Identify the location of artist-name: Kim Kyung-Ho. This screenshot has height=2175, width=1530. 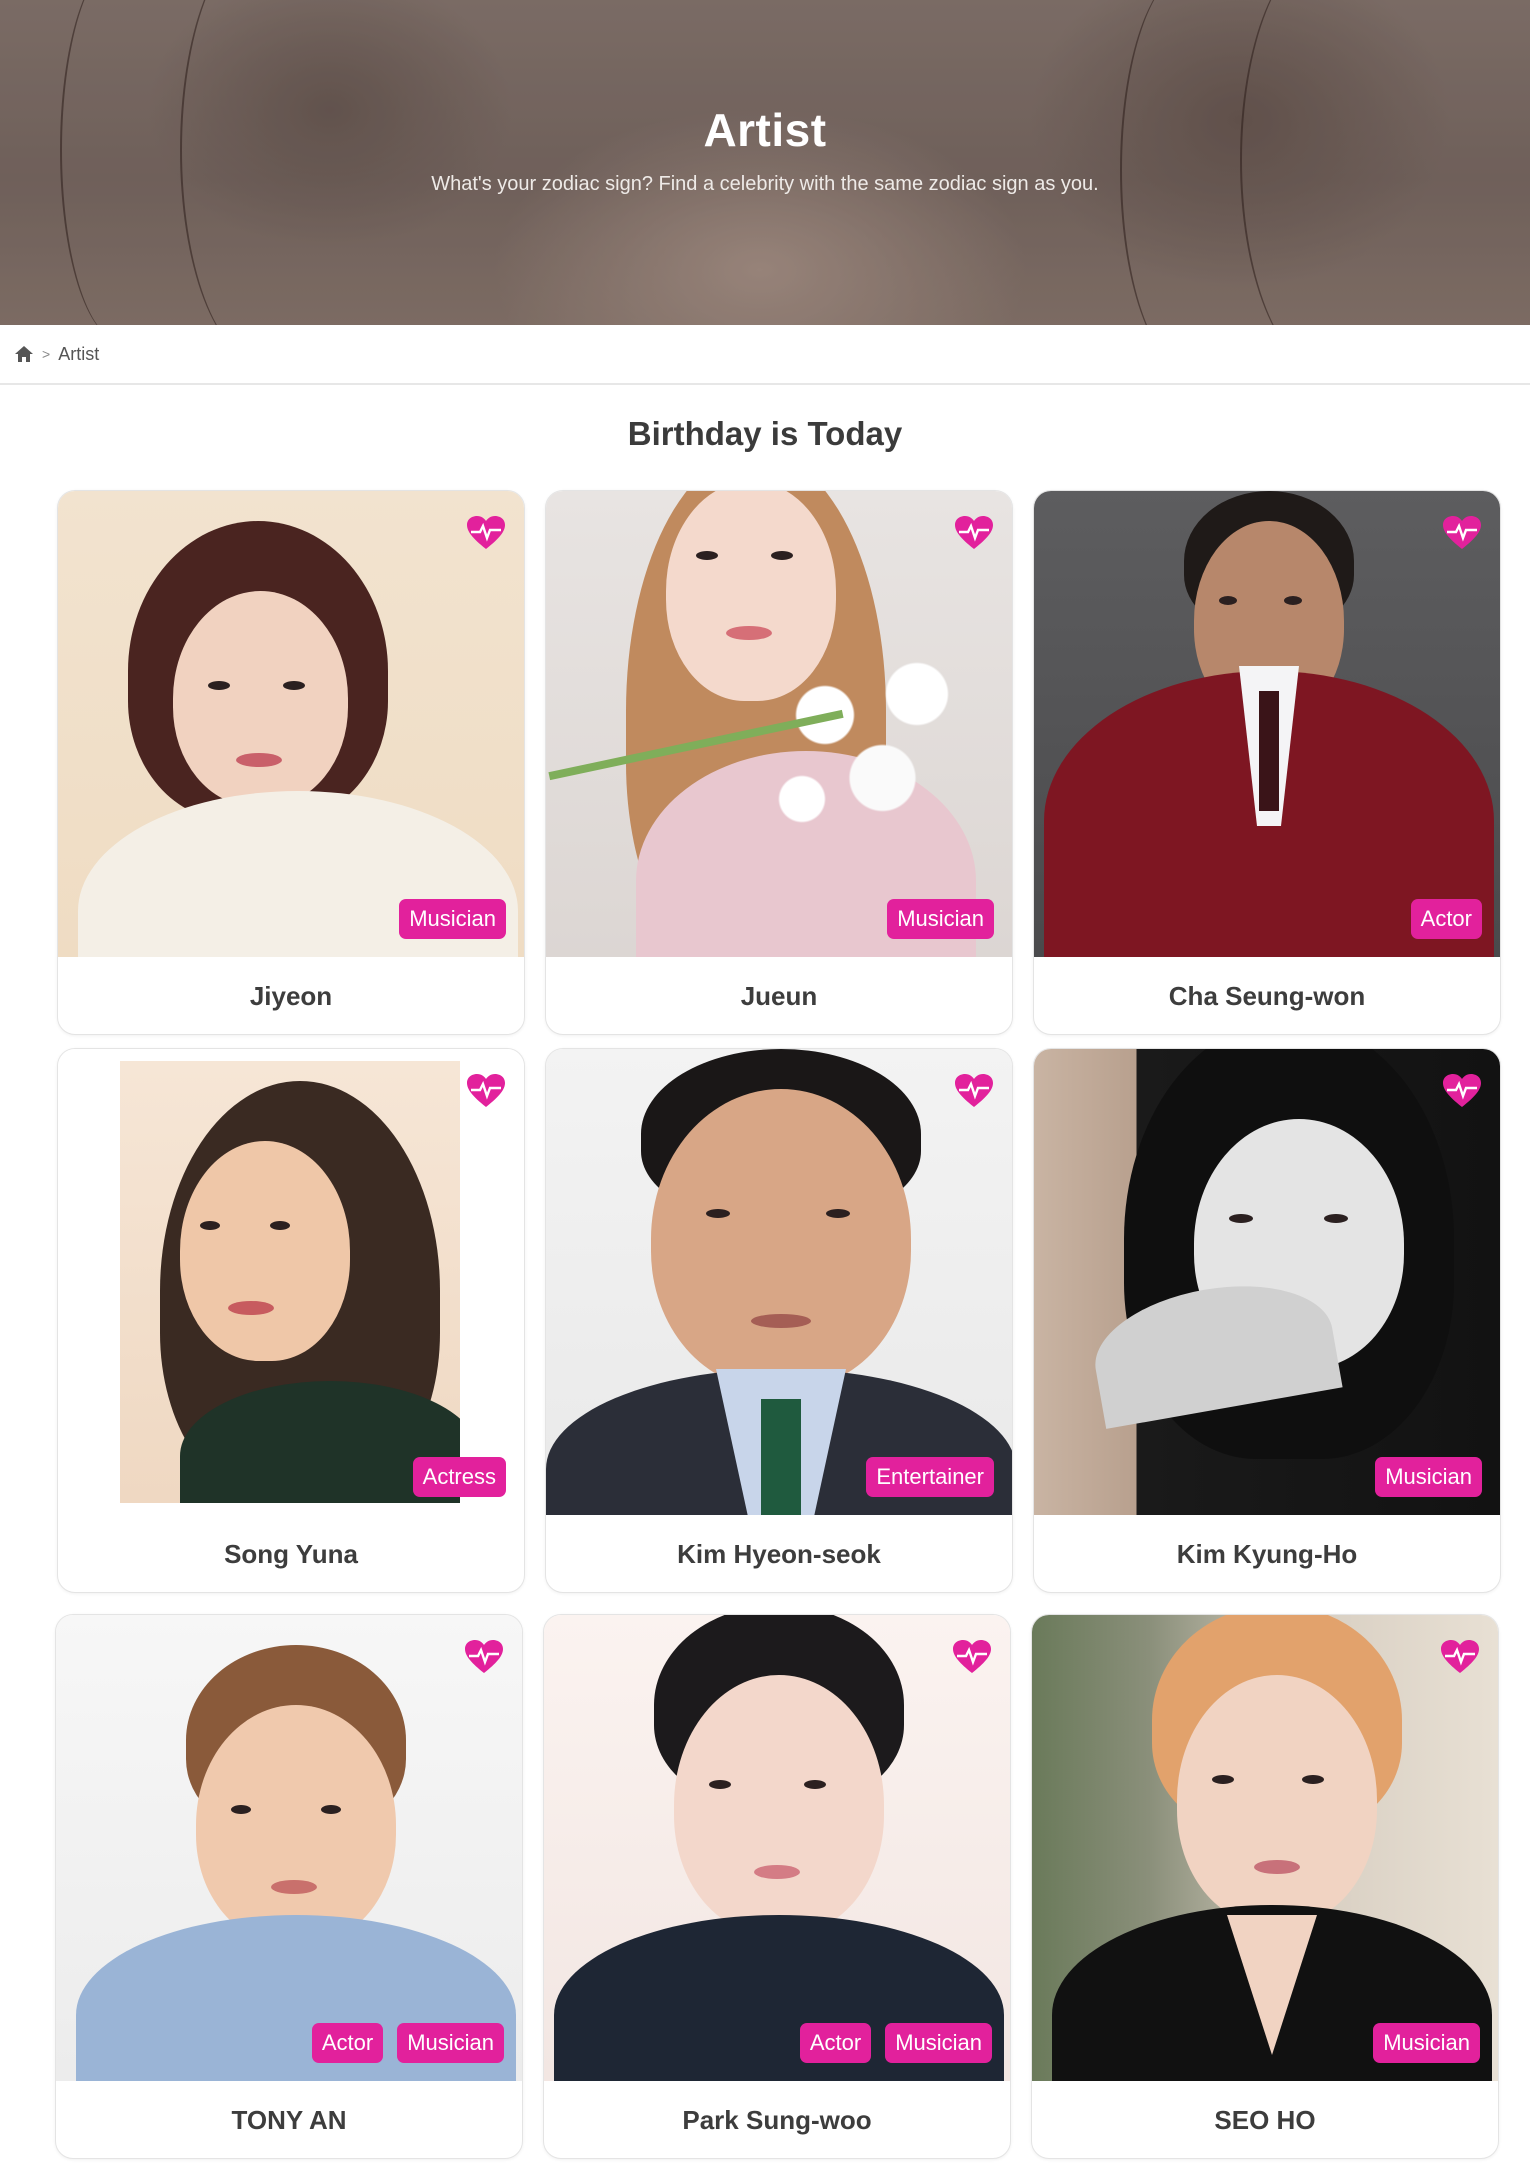
(1267, 1553).